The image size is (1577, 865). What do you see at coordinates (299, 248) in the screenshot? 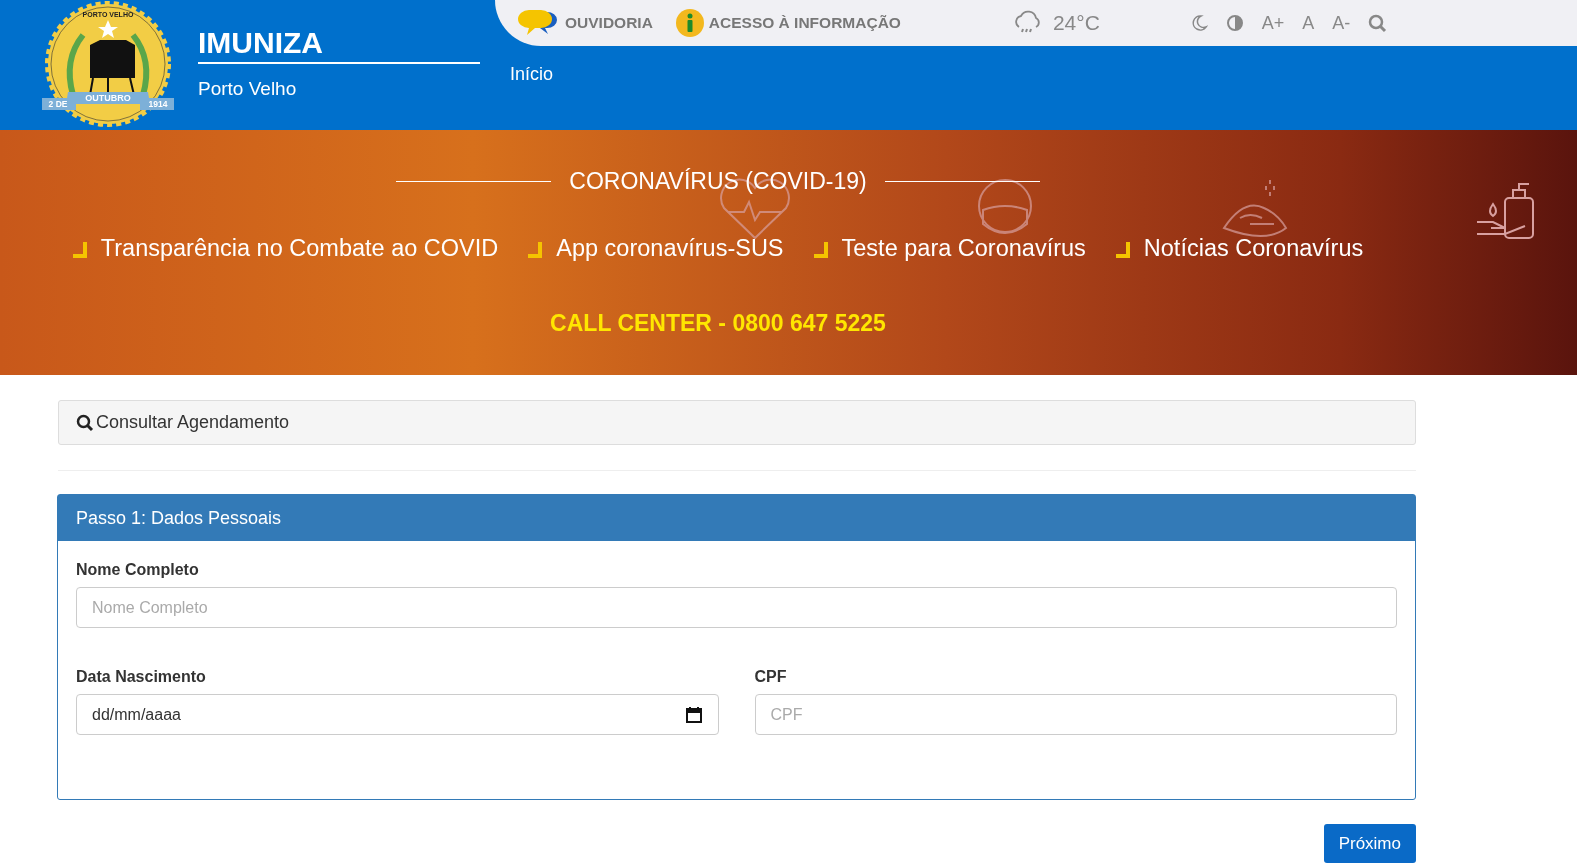
I see `banner-link: Transparência no Combate ao COVID` at bounding box center [299, 248].